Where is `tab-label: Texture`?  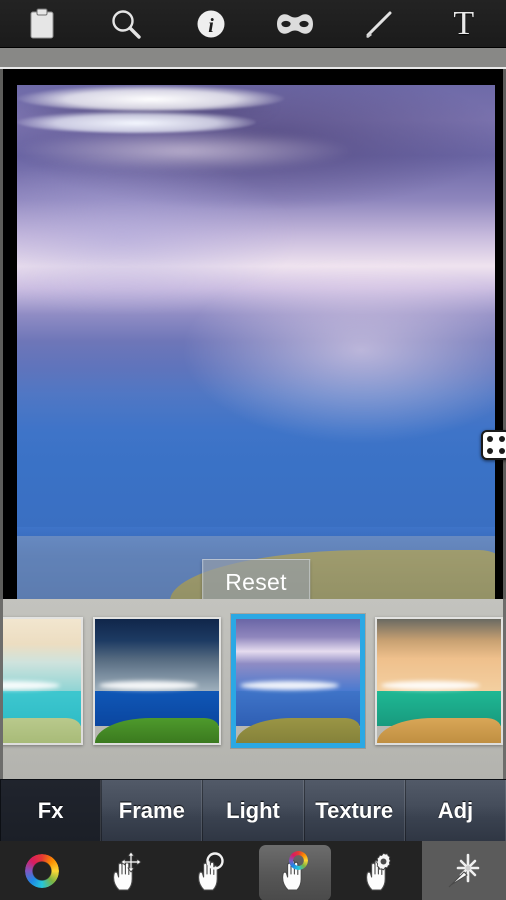
tab-label: Texture is located at coordinates (354, 810).